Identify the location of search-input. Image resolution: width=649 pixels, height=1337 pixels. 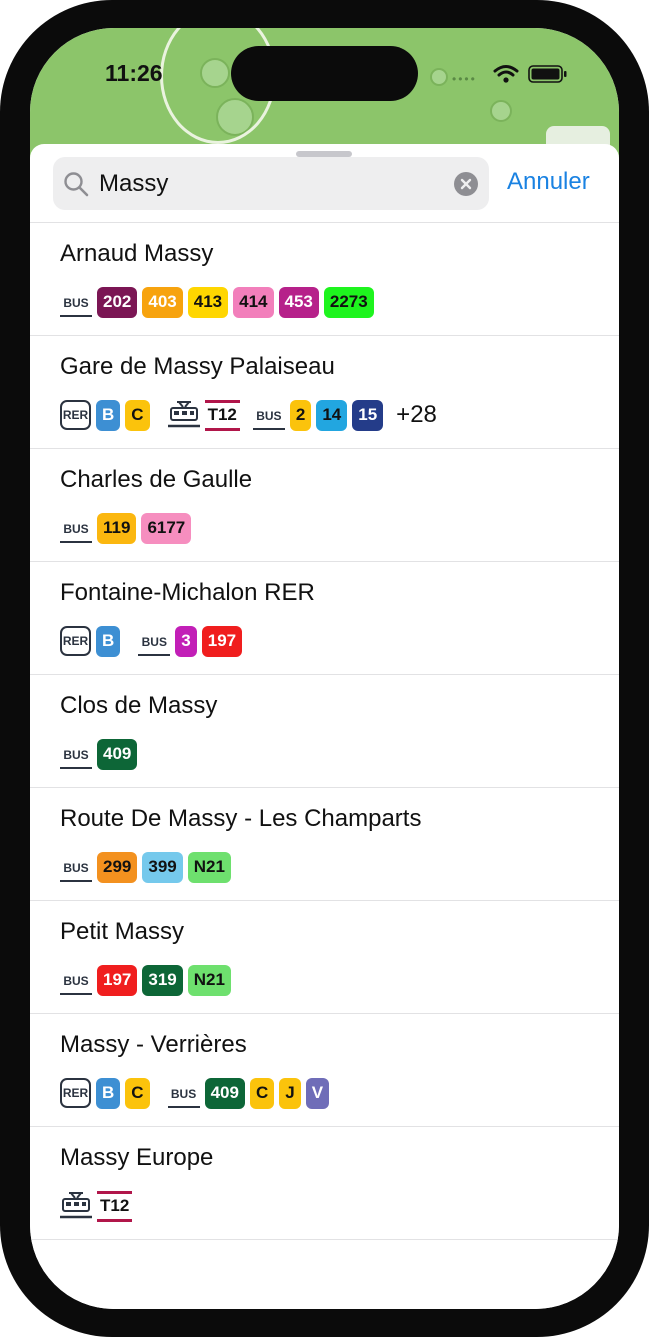
(269, 183).